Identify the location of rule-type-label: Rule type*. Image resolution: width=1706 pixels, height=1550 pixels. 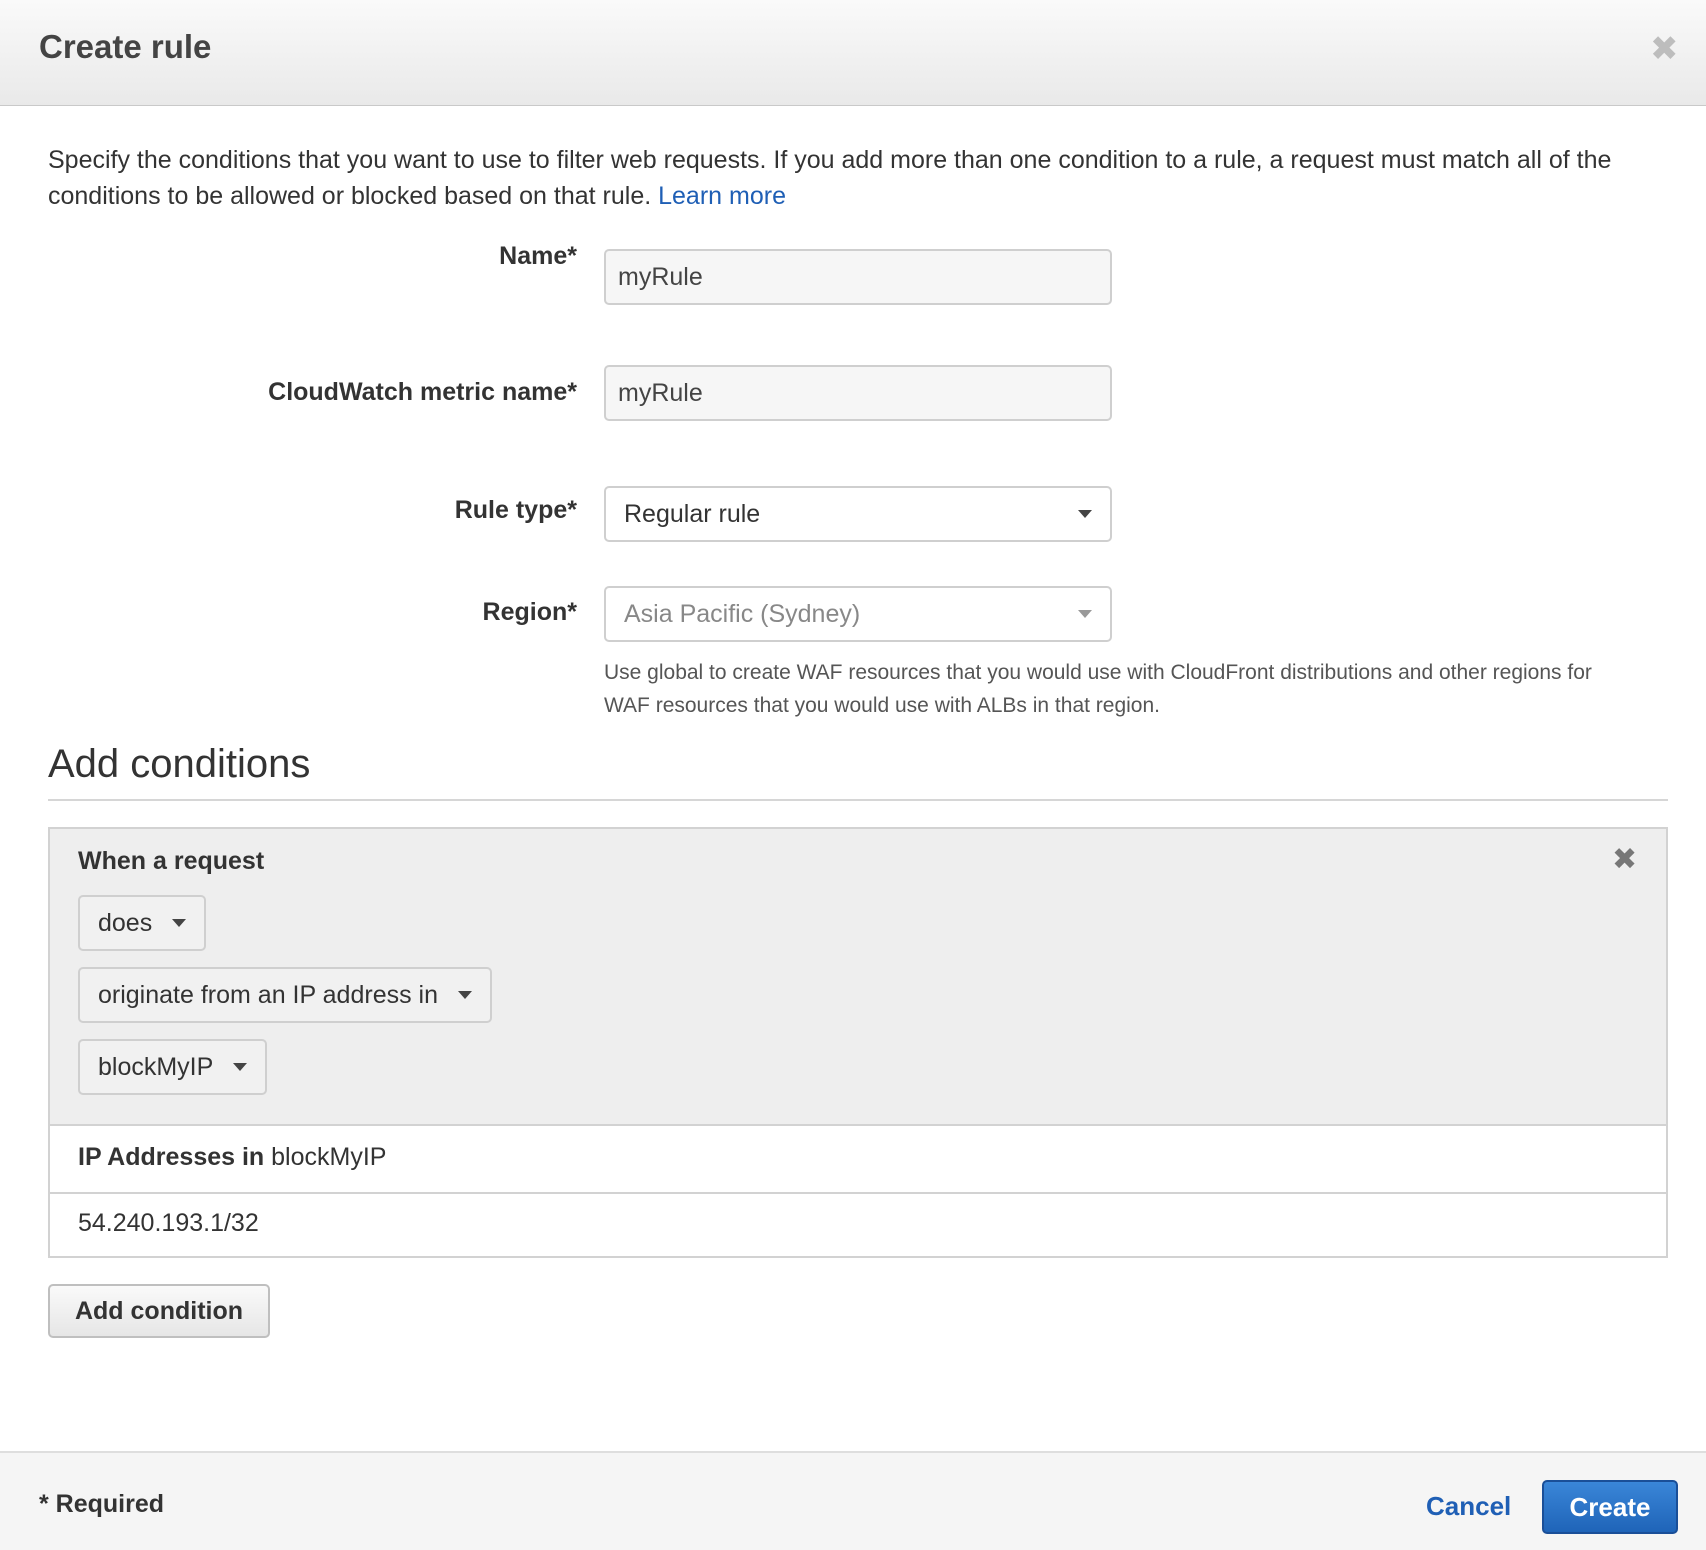
(515, 510).